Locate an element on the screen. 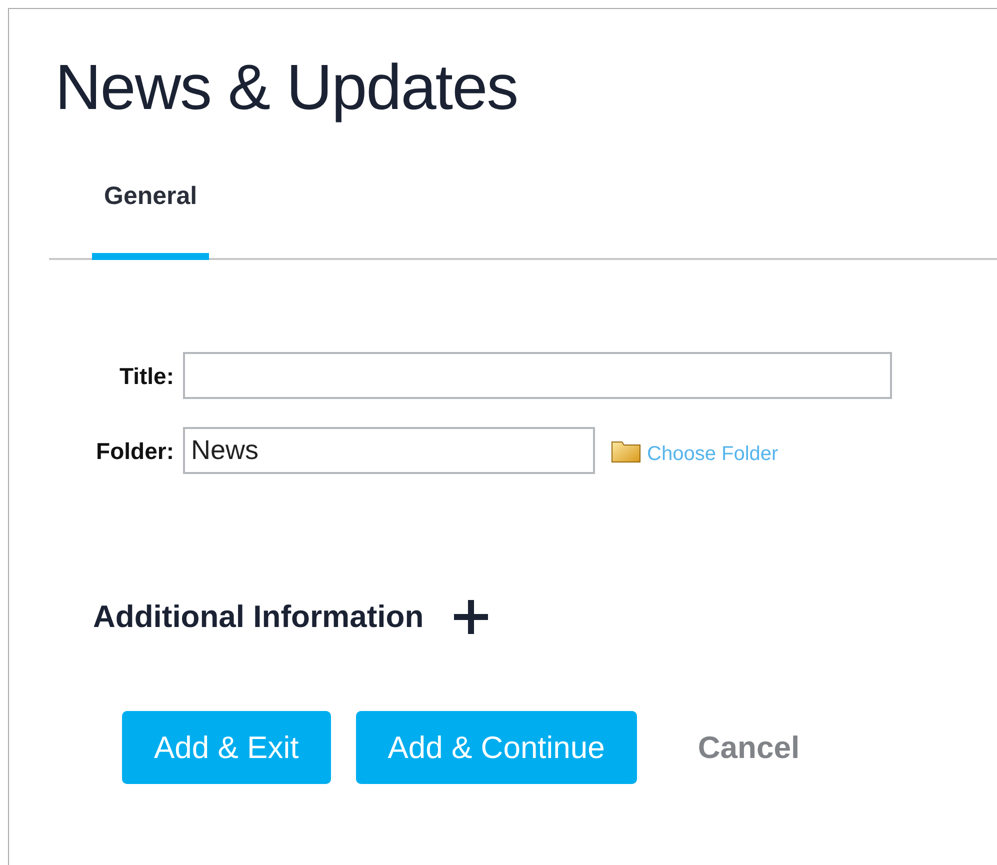 This screenshot has width=997, height=865. cancel-button: Cancel is located at coordinates (749, 748).